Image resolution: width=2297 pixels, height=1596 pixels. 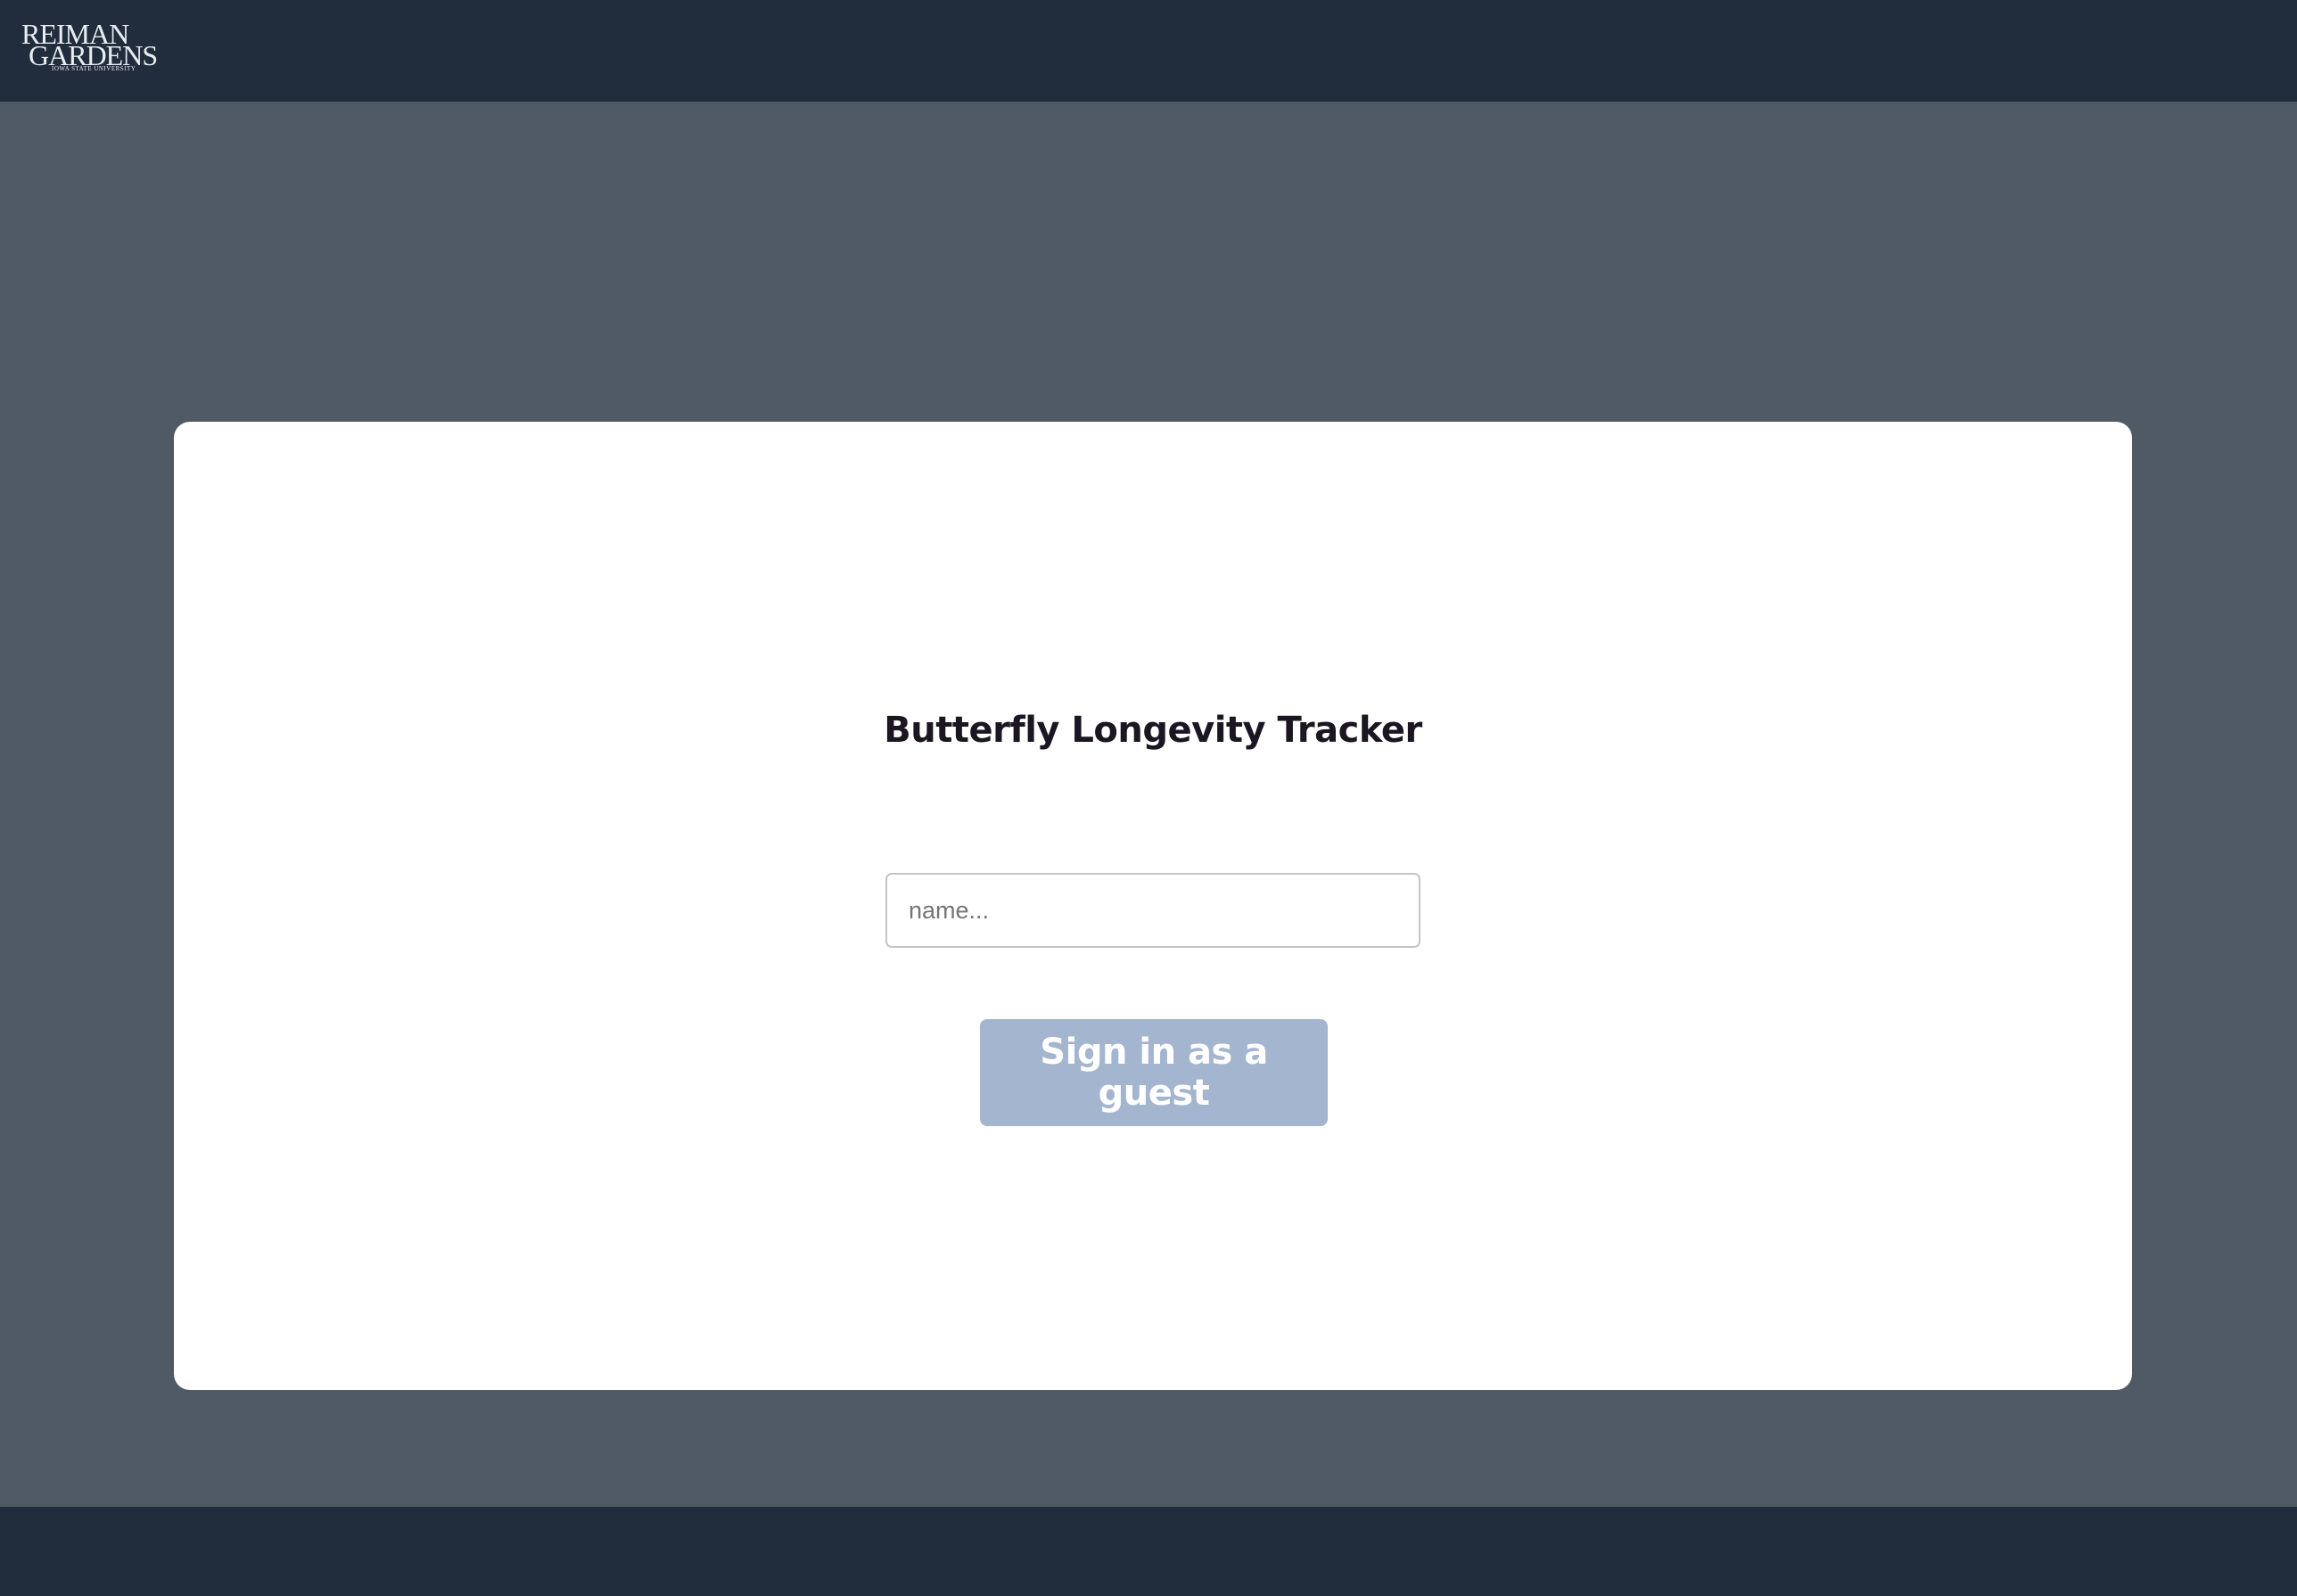 I want to click on logo-subtitle: IOWA STATE UNIVERSITY, so click(x=94, y=68).